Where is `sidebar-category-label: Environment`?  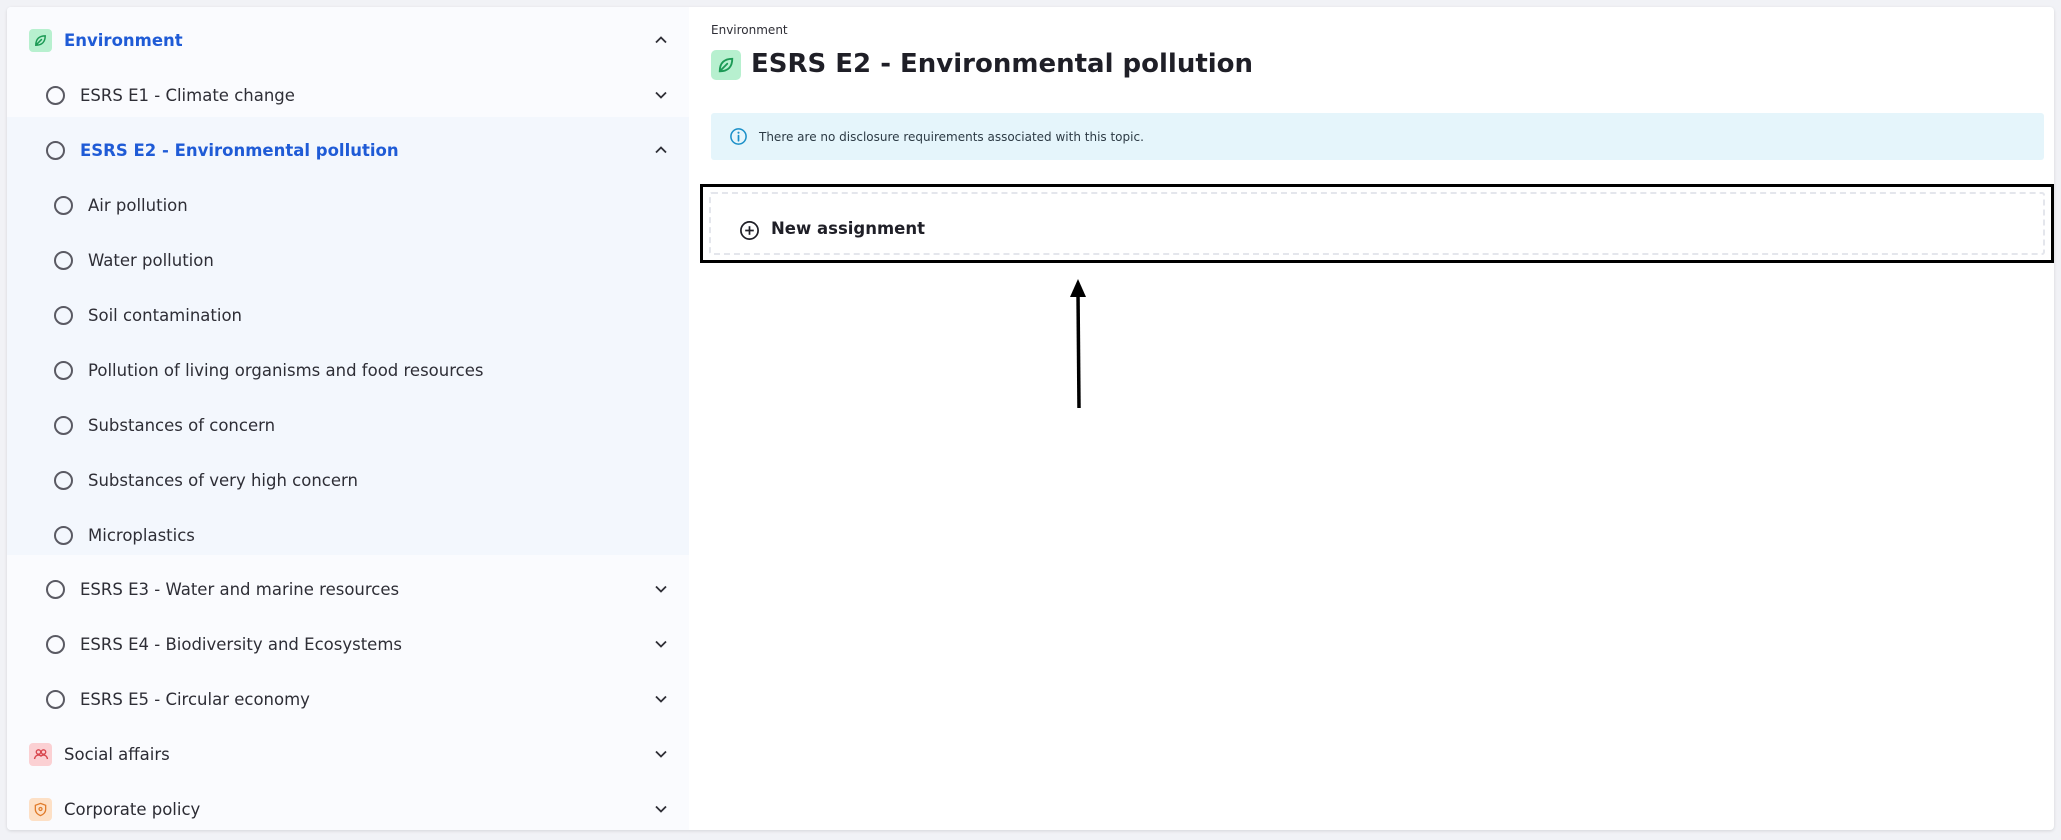 sidebar-category-label: Environment is located at coordinates (123, 40).